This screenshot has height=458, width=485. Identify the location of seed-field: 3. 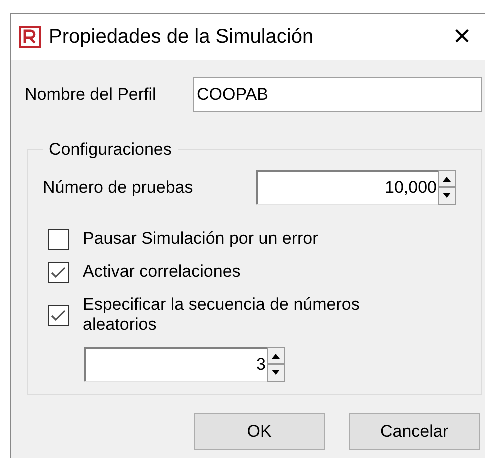
(175, 364).